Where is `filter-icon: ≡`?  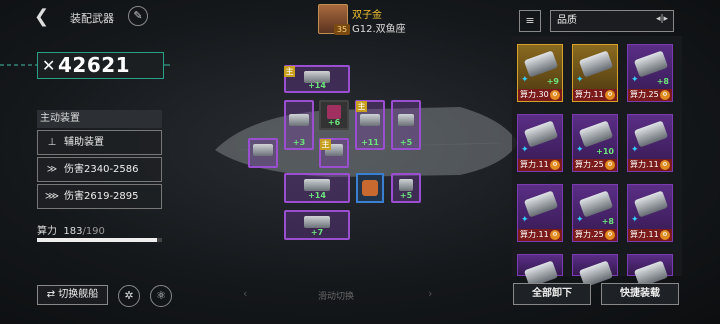
filter-icon: ≡ is located at coordinates (530, 20).